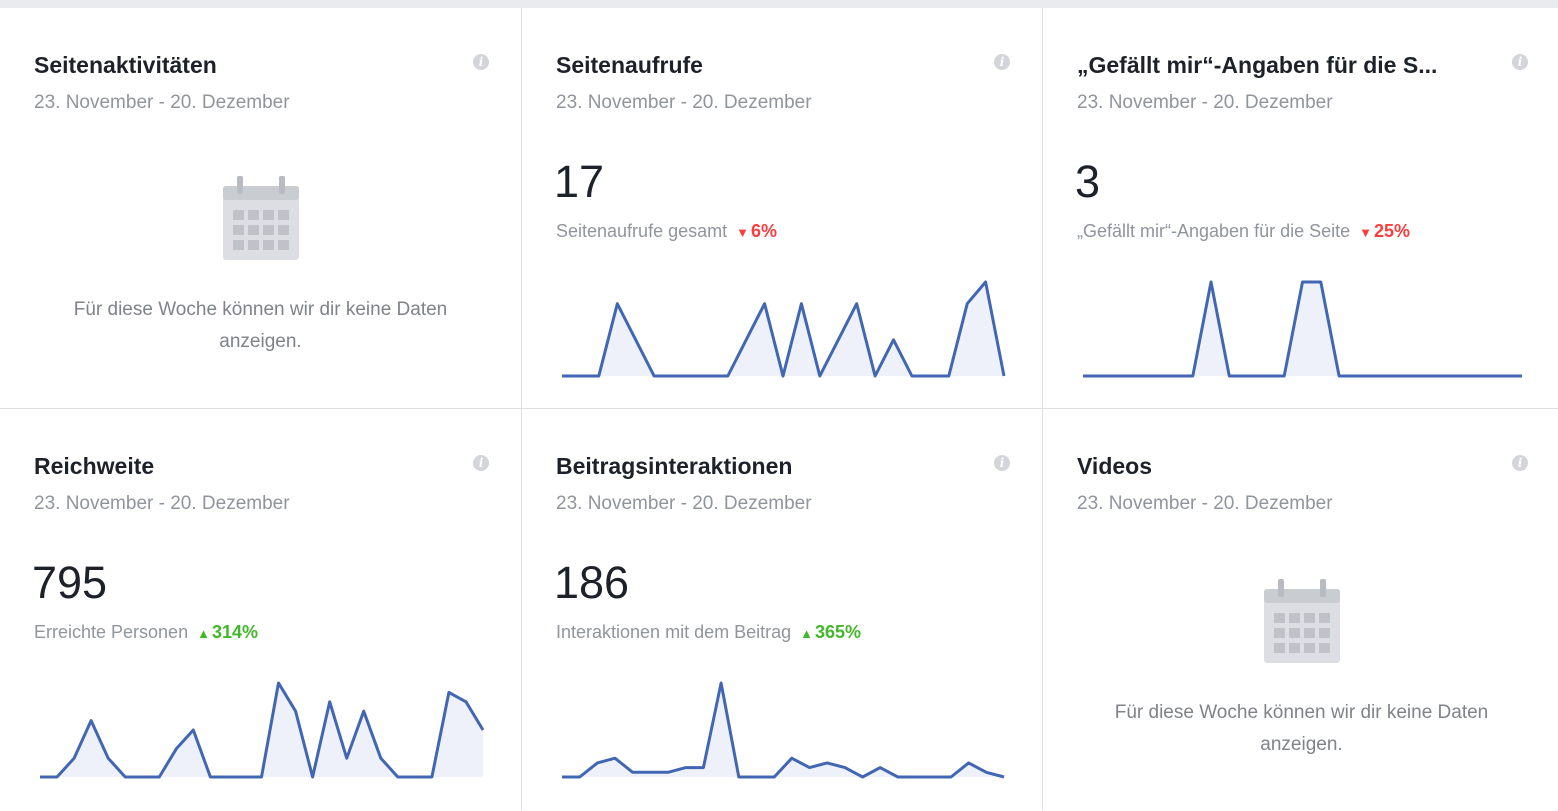 The image size is (1558, 811). I want to click on metric-value: 186, so click(592, 582).